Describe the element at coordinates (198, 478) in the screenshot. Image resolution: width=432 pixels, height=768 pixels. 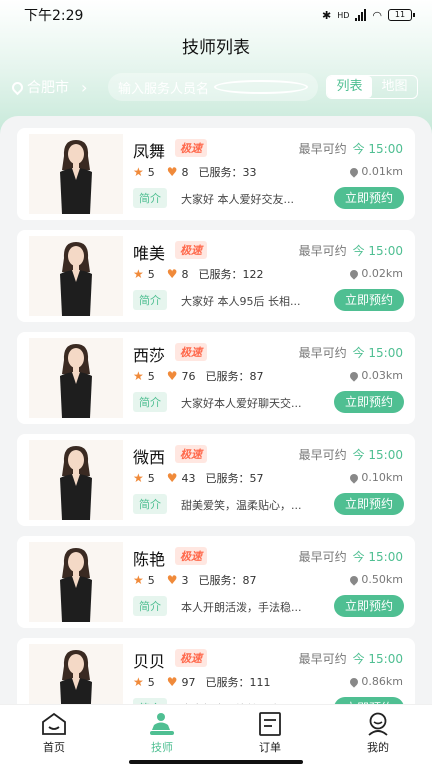
I see `technician-stats: ★ 5 ♥ 43 已服务： 57` at that location.